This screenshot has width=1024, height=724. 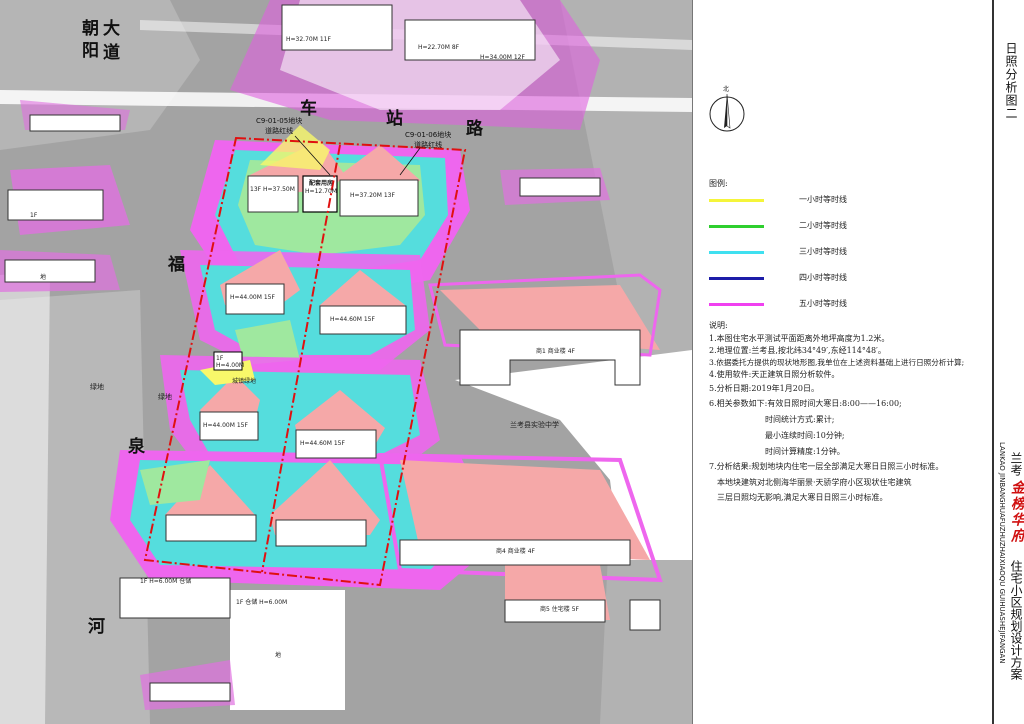 What do you see at coordinates (111, 29) in the screenshot?
I see `road-label-da: 大` at bounding box center [111, 29].